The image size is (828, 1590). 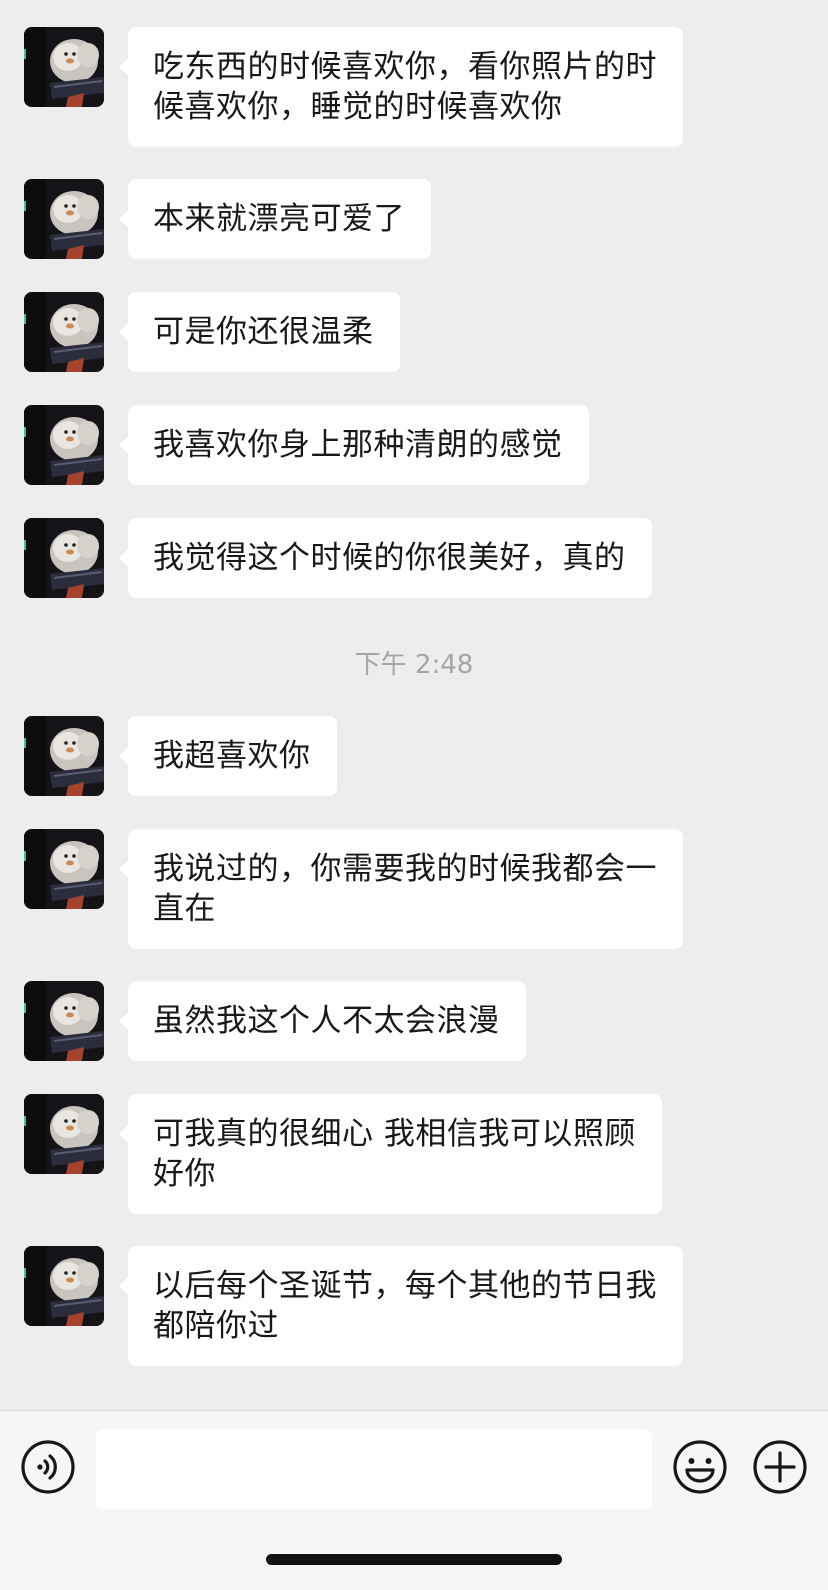 I want to click on voice-icon, so click(x=48, y=1467).